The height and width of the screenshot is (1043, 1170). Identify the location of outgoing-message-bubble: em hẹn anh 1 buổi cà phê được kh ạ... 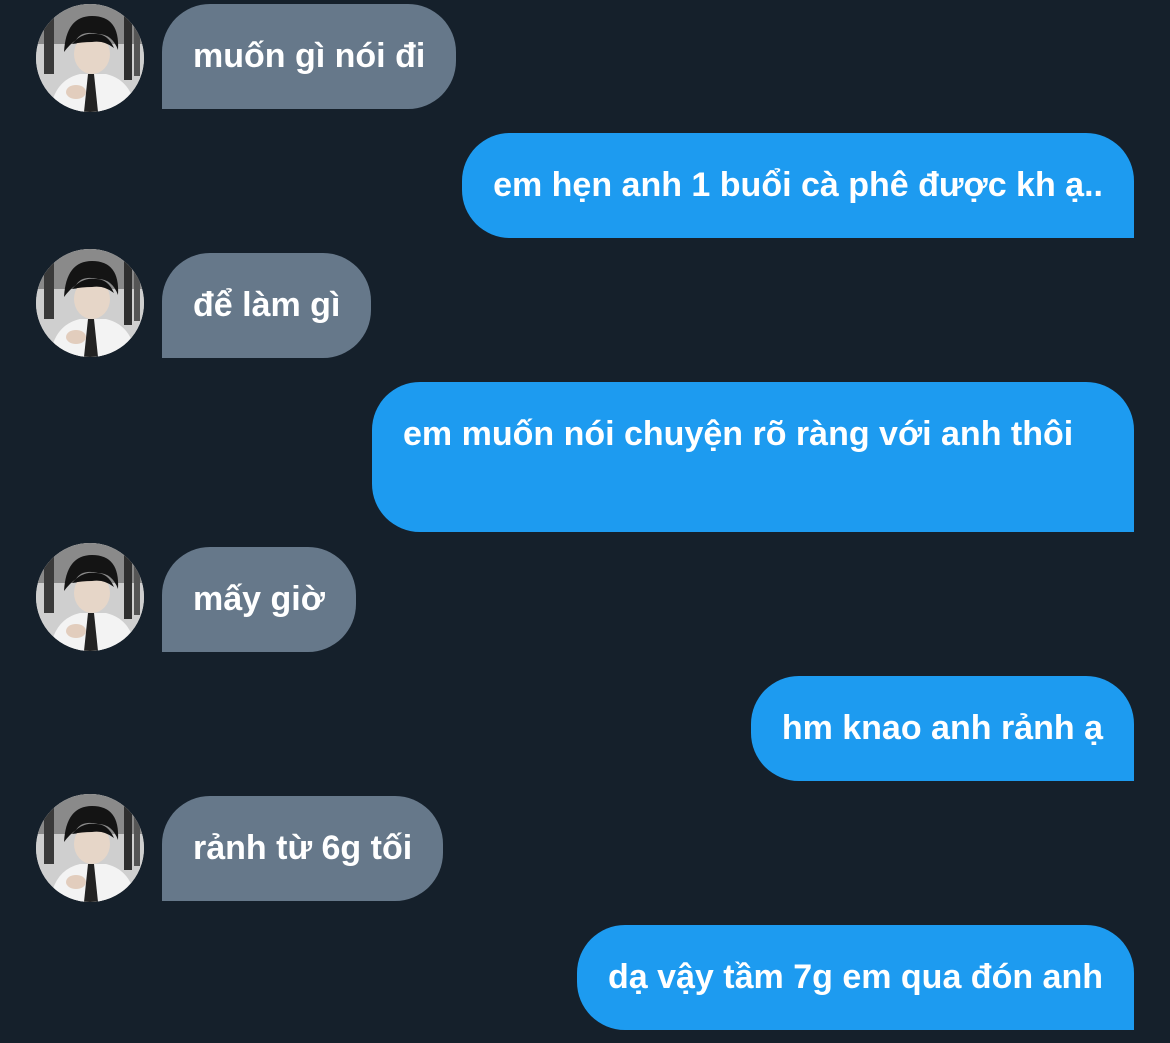
(798, 185).